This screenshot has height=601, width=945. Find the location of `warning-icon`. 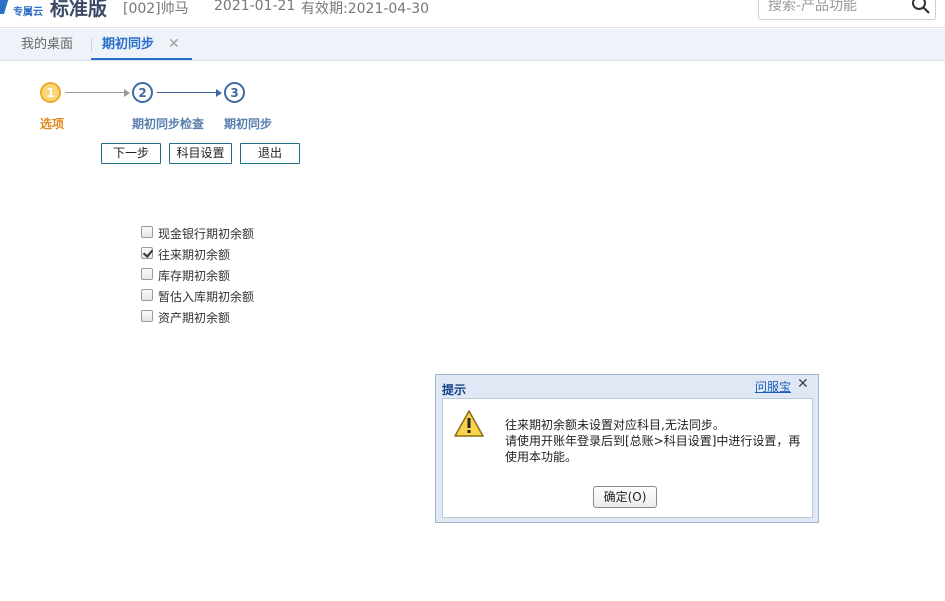

warning-icon is located at coordinates (469, 423).